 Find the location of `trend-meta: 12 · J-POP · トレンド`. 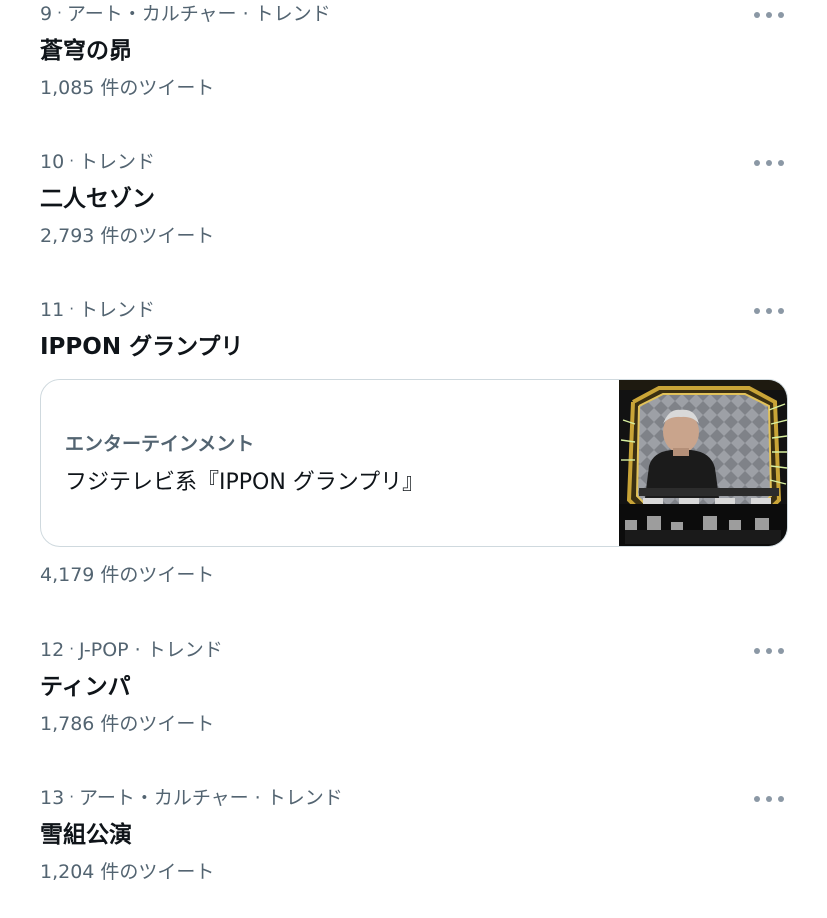

trend-meta: 12 · J-POP · トレンド is located at coordinates (131, 649).